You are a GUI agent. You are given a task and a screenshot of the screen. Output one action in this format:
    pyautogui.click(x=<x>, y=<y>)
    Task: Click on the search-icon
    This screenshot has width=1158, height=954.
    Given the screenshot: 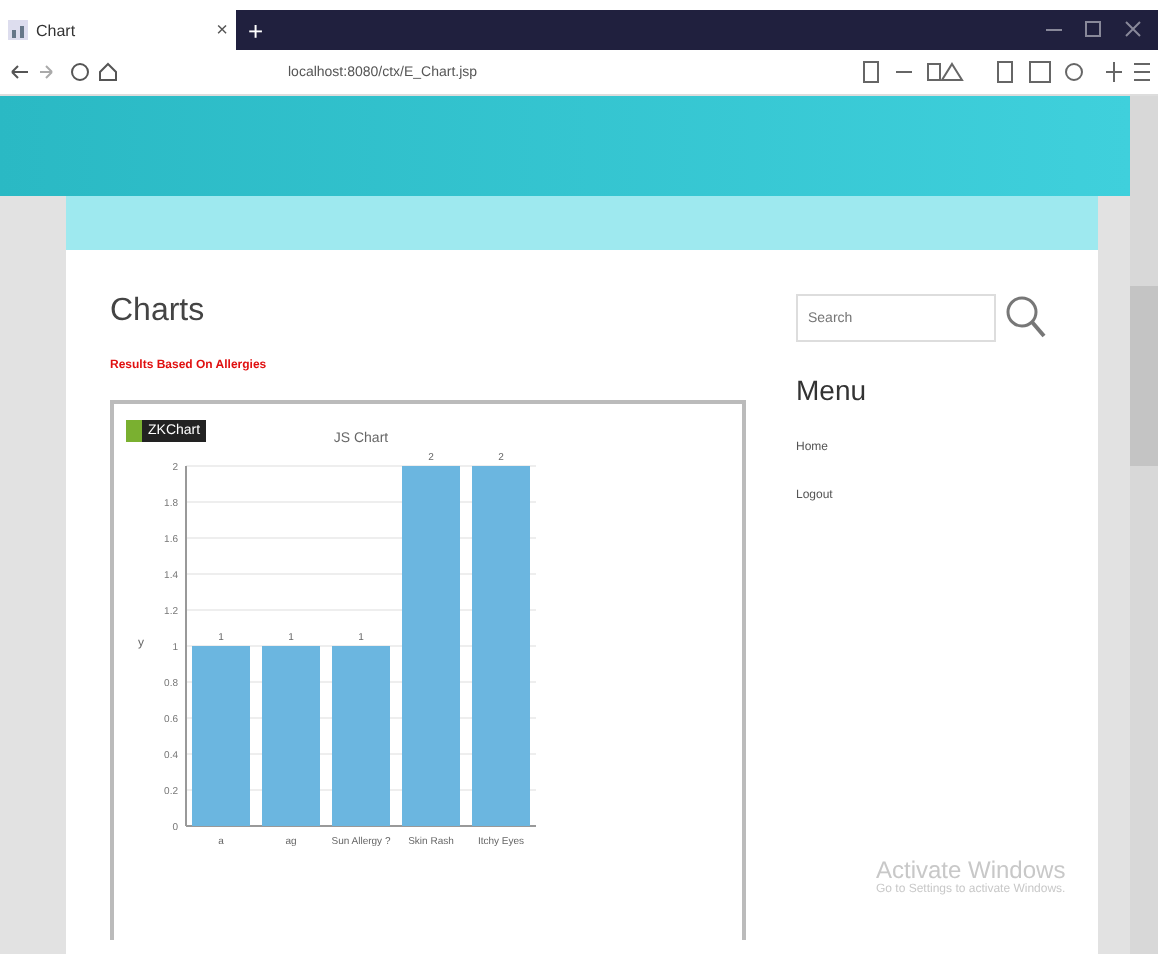 What is the action you would take?
    pyautogui.click(x=1026, y=318)
    